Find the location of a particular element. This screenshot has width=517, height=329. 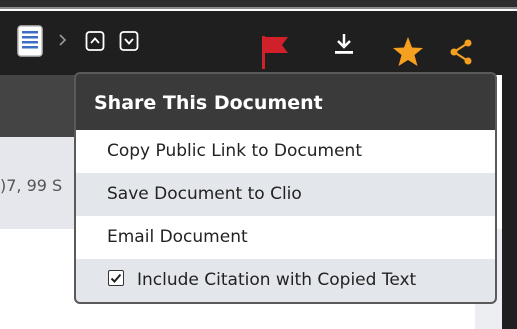

save-to-clio-item: Save Document to Clio is located at coordinates (285, 194).